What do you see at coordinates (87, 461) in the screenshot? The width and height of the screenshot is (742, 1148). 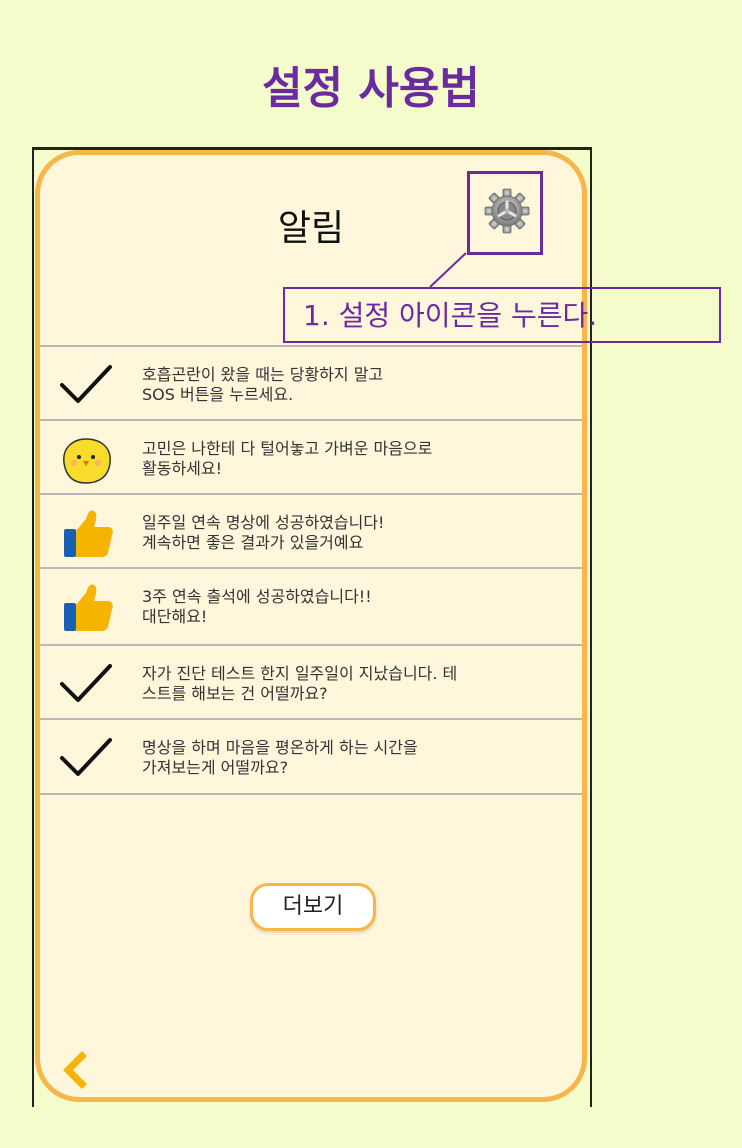 I see `chick-icon` at bounding box center [87, 461].